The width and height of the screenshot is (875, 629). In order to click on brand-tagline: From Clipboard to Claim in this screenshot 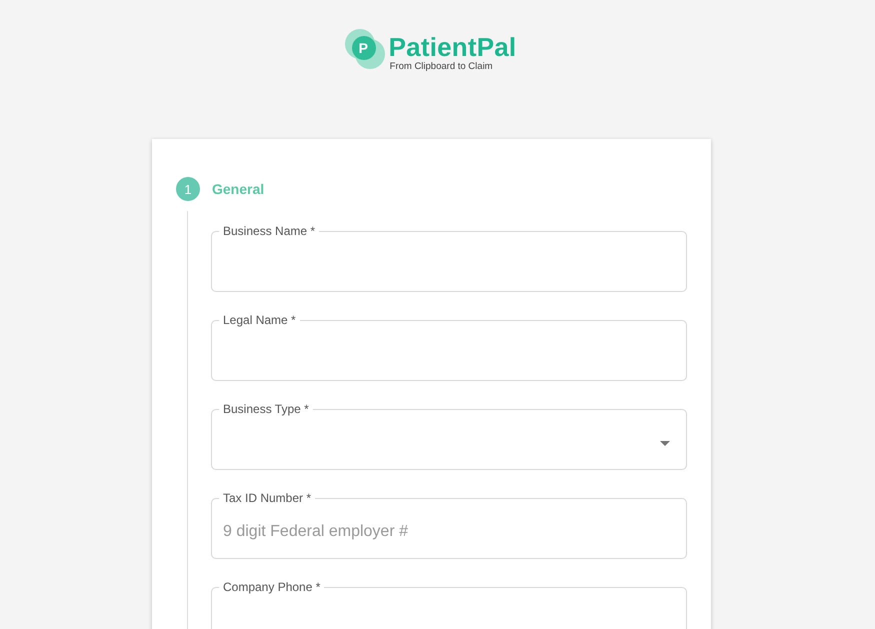, I will do `click(442, 67)`.